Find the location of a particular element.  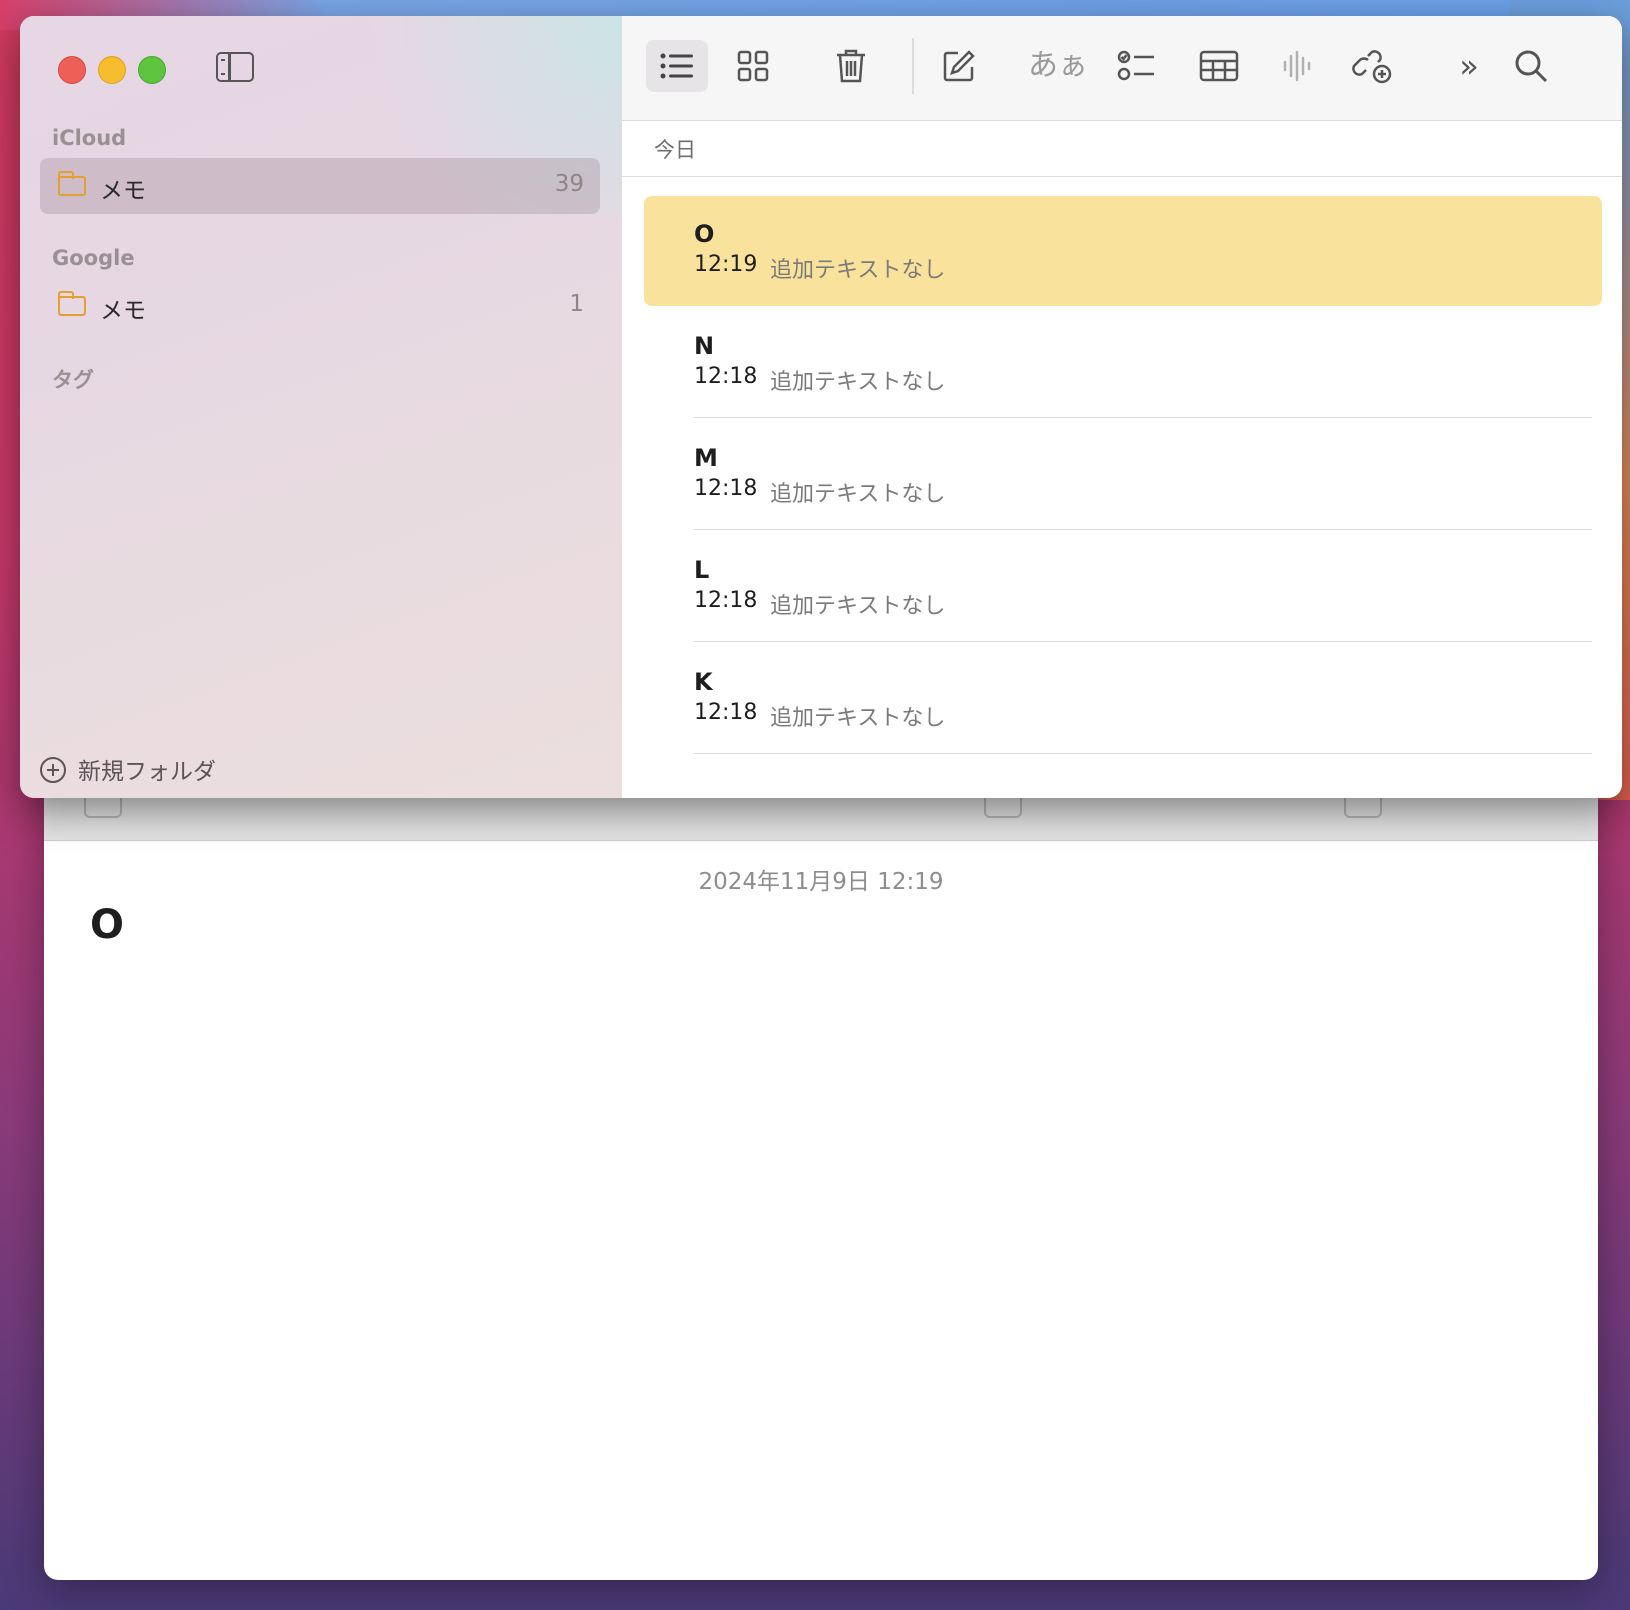

note-time: 12:19 is located at coordinates (726, 264).